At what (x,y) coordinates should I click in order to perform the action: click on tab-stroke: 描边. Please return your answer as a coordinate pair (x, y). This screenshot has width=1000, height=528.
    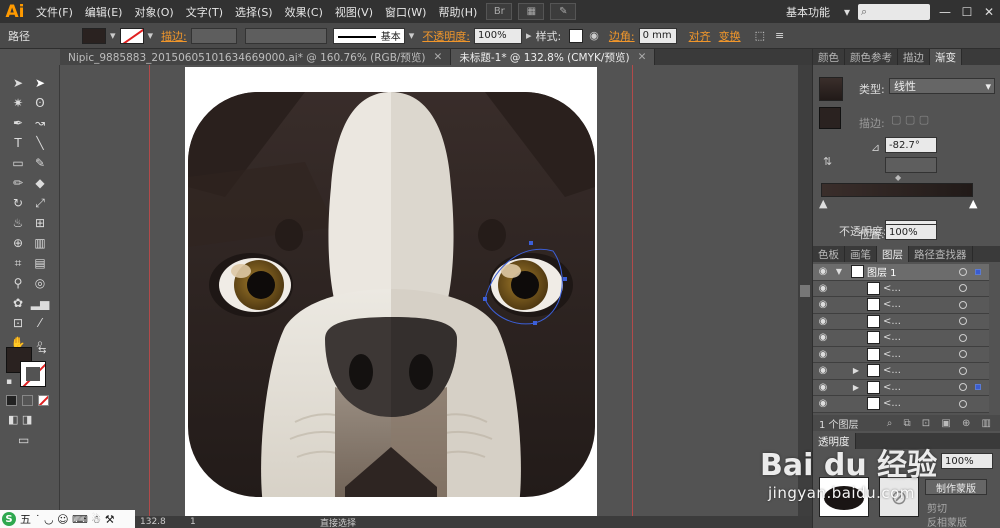
    Looking at the image, I should click on (914, 57).